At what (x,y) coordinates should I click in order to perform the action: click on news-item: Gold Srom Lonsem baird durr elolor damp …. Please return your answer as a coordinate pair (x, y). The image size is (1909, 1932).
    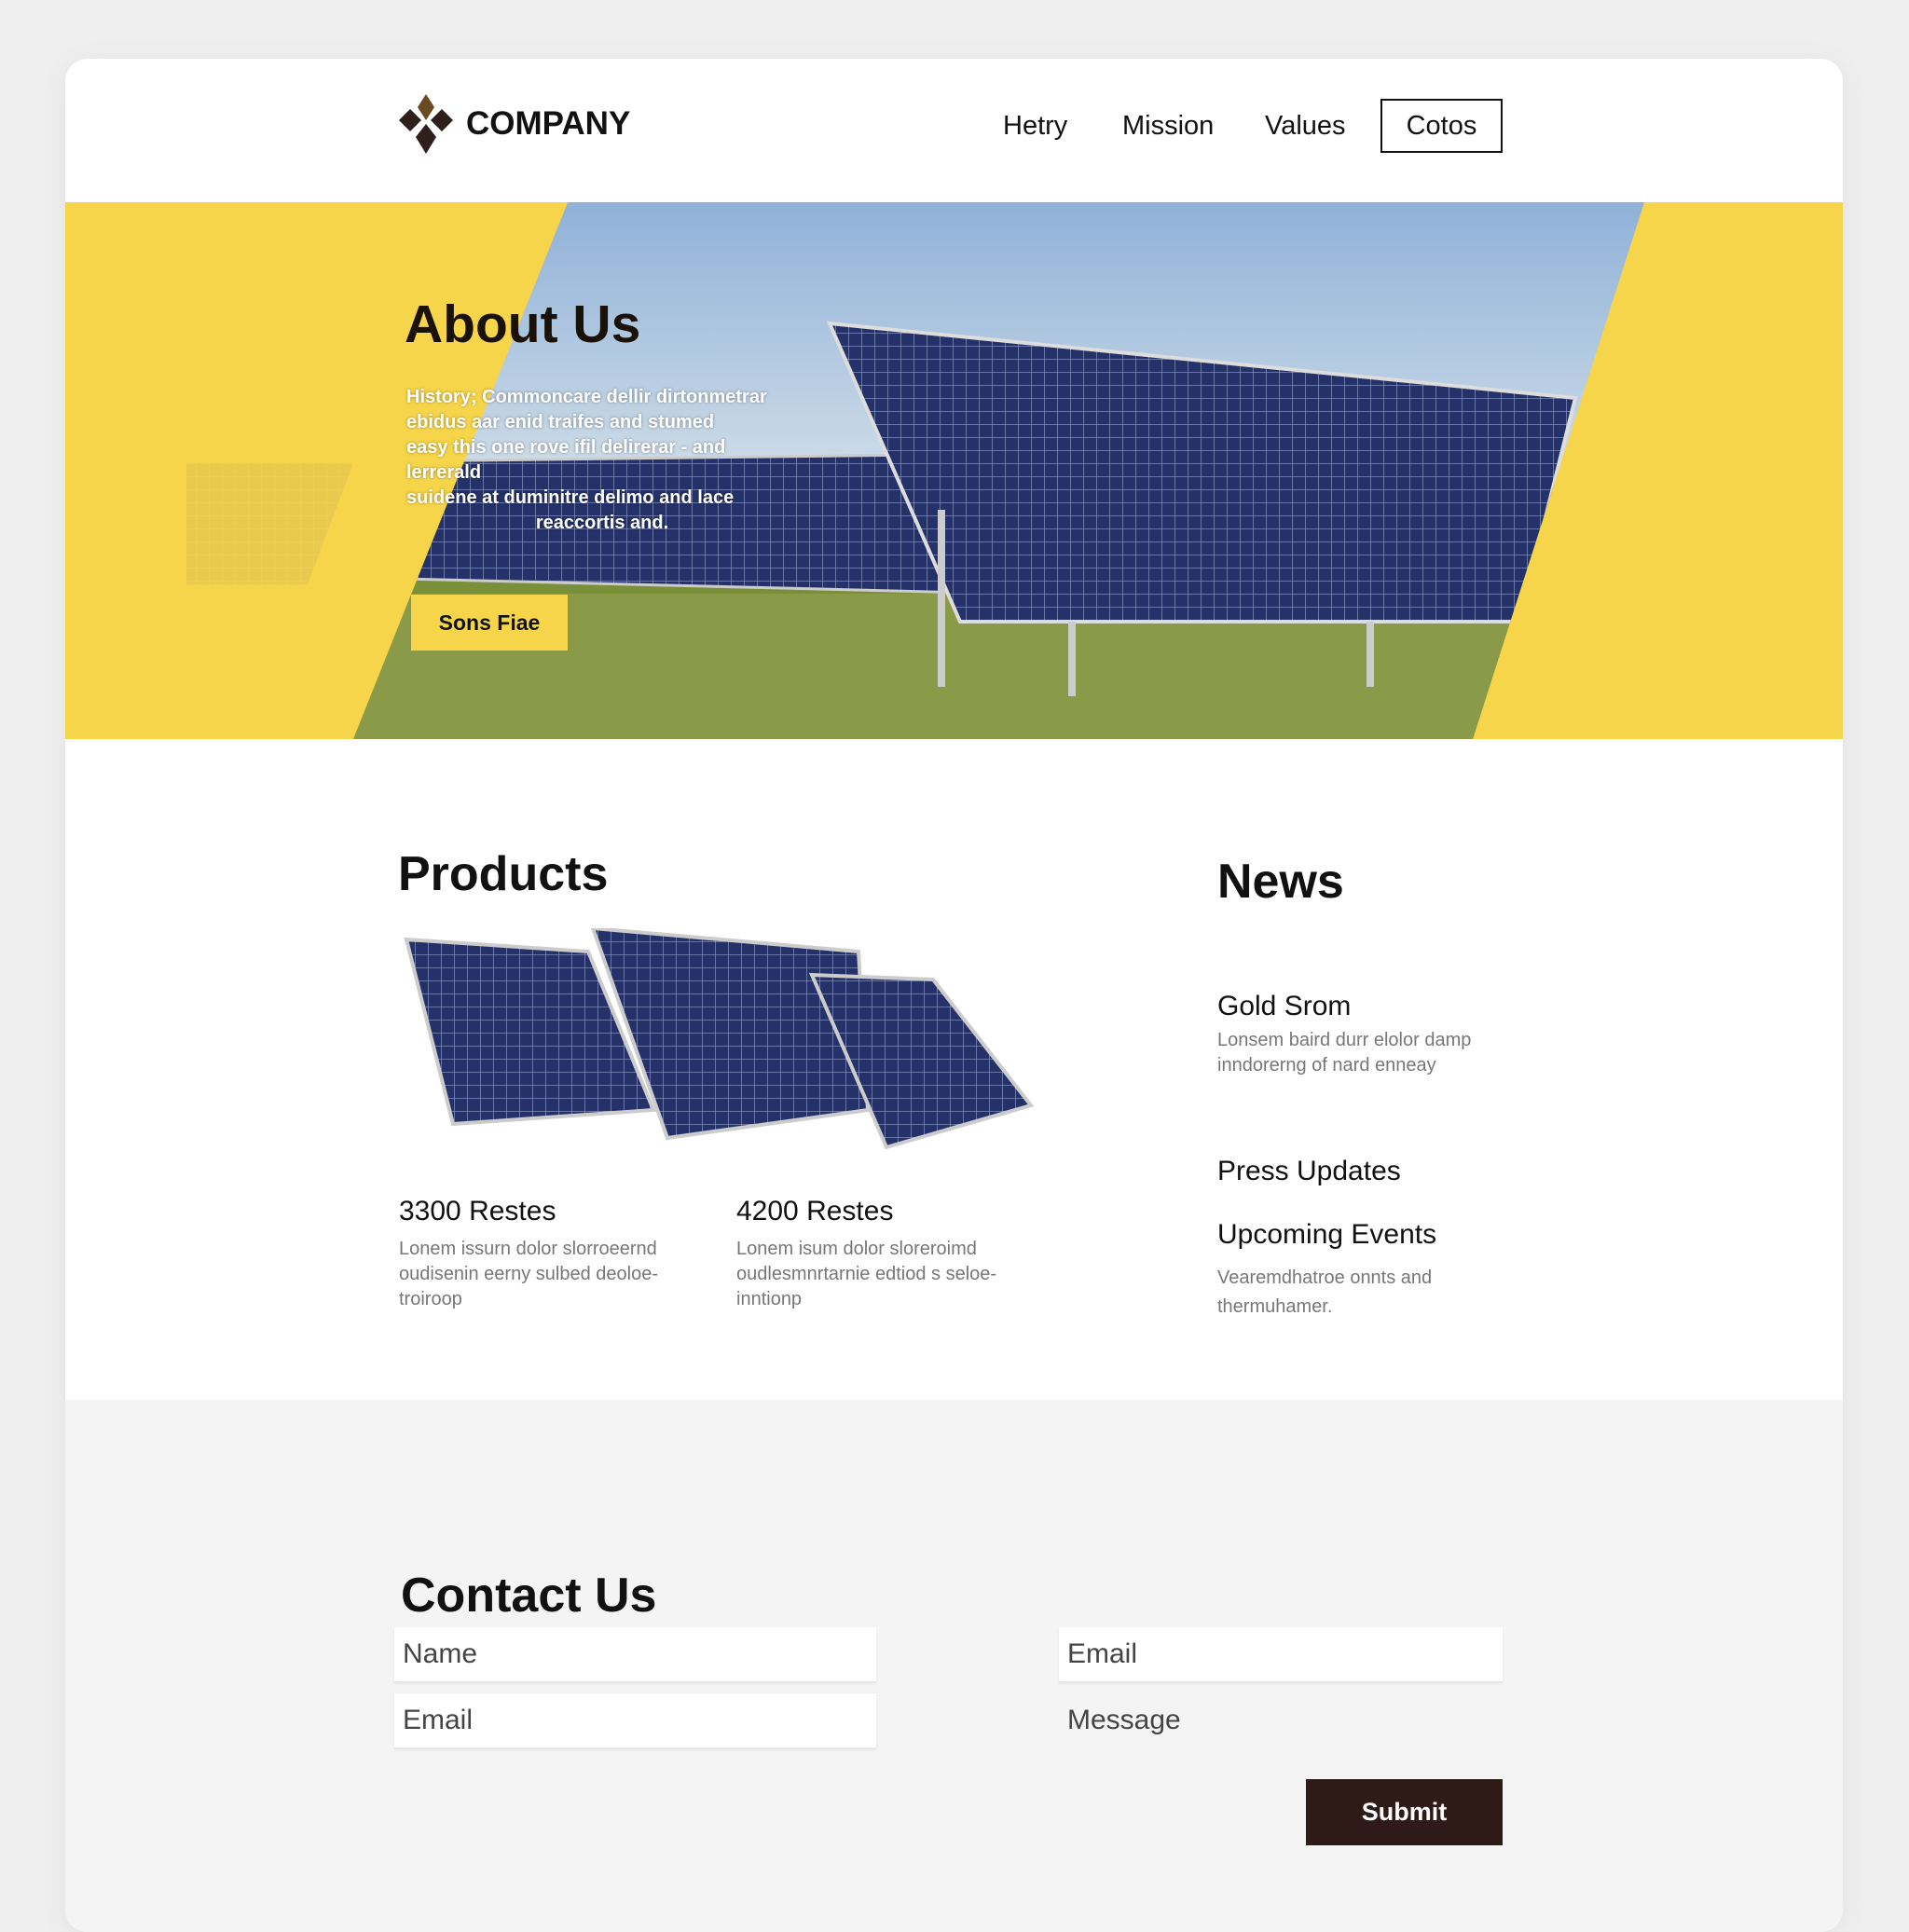
    Looking at the image, I should click on (1366, 1034).